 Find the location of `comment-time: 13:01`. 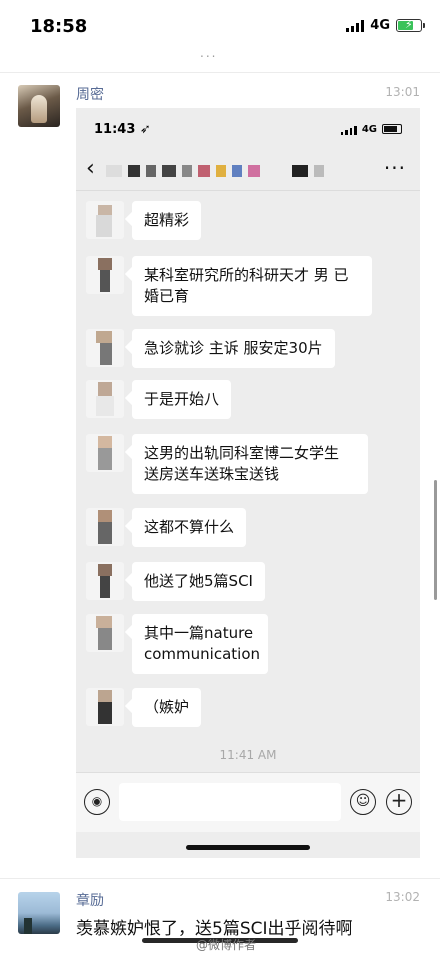

comment-time: 13:01 is located at coordinates (402, 92).